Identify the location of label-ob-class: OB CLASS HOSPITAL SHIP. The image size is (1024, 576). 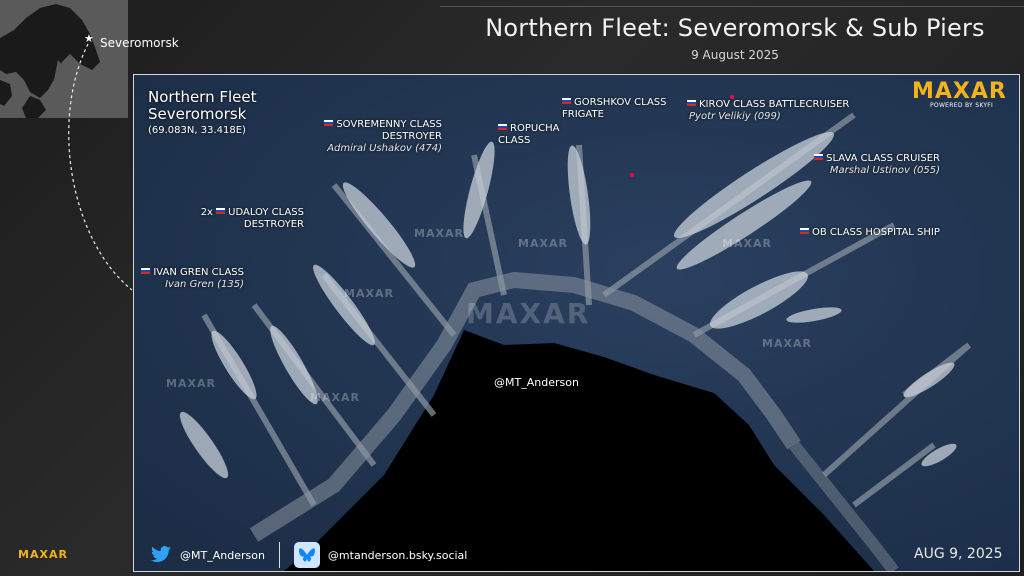
(870, 233).